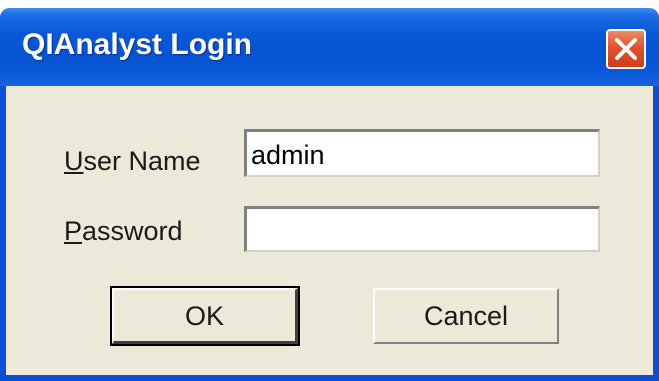  I want to click on username-label: User Name, so click(132, 161).